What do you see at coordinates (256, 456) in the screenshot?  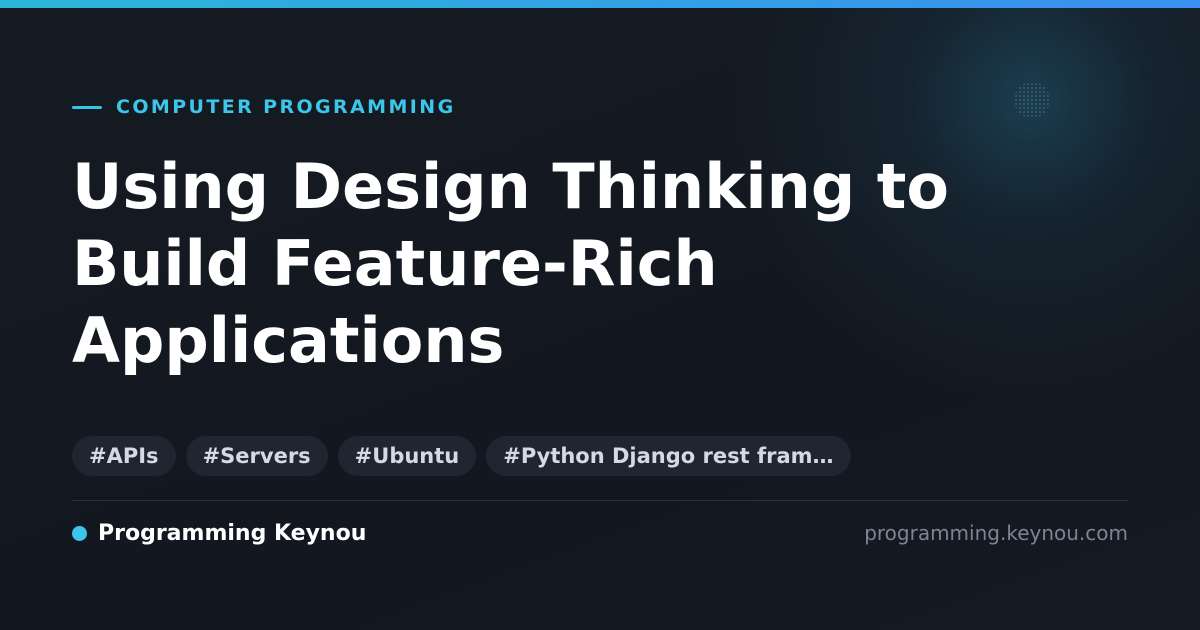 I see `tag-servers: #Servers` at bounding box center [256, 456].